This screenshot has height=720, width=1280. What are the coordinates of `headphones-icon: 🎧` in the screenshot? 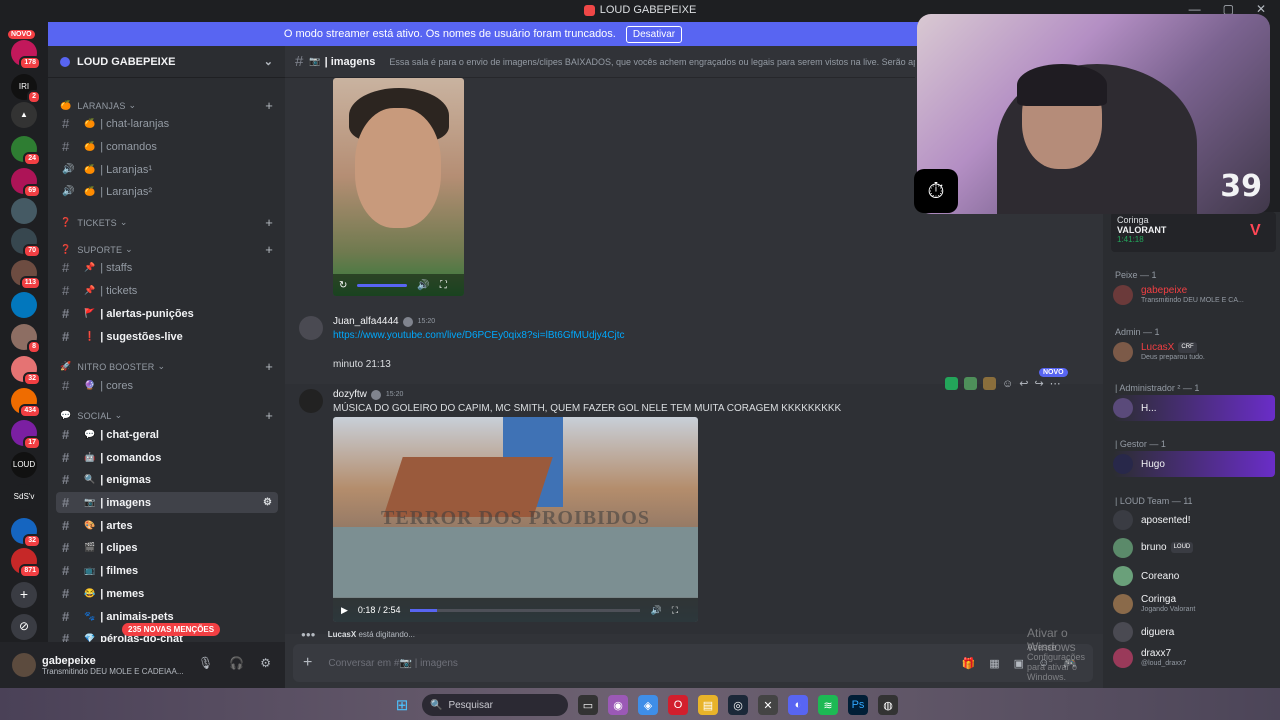 It's located at (236, 663).